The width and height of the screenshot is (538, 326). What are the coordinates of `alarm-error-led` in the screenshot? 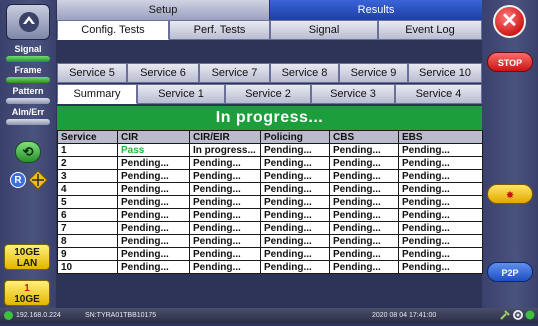 It's located at (28, 122).